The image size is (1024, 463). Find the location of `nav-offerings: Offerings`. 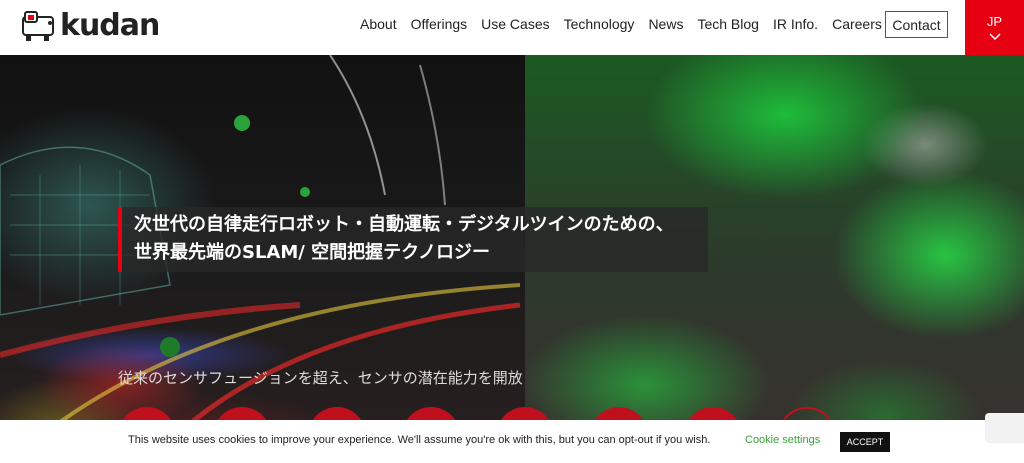

nav-offerings: Offerings is located at coordinates (439, 24).